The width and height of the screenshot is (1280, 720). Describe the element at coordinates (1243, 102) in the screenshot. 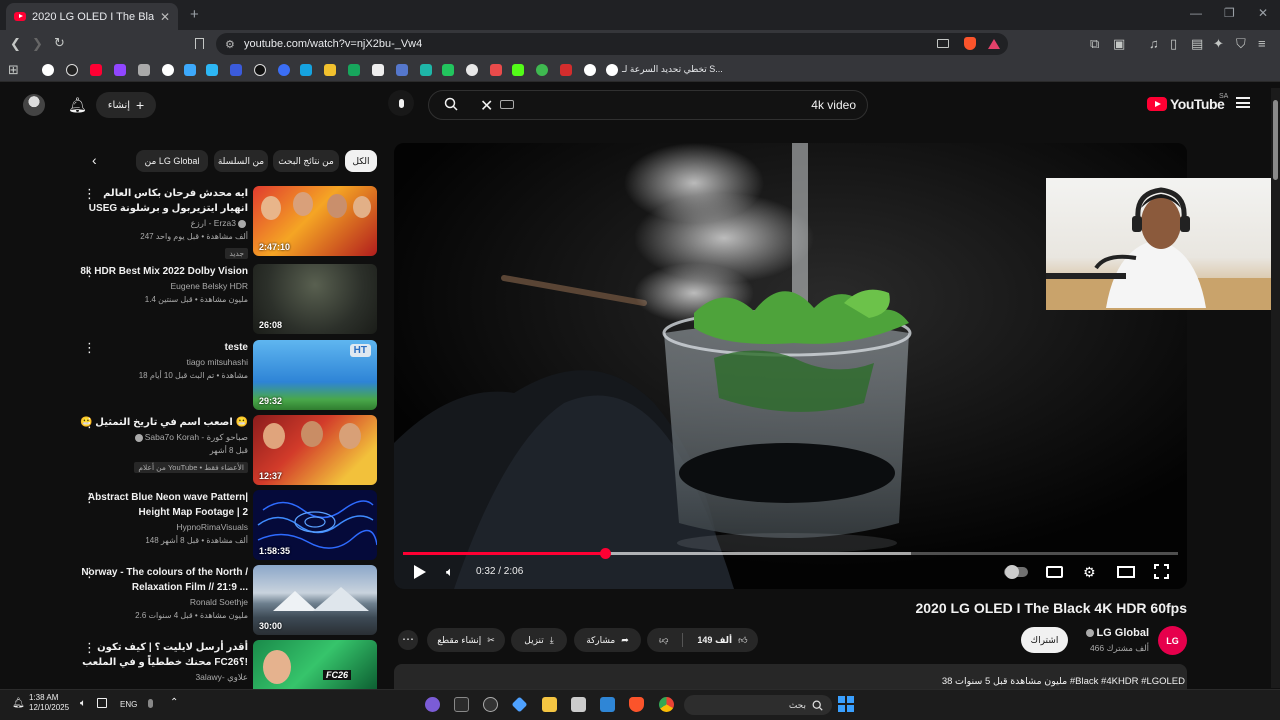

I see `guide-menu-icon` at that location.